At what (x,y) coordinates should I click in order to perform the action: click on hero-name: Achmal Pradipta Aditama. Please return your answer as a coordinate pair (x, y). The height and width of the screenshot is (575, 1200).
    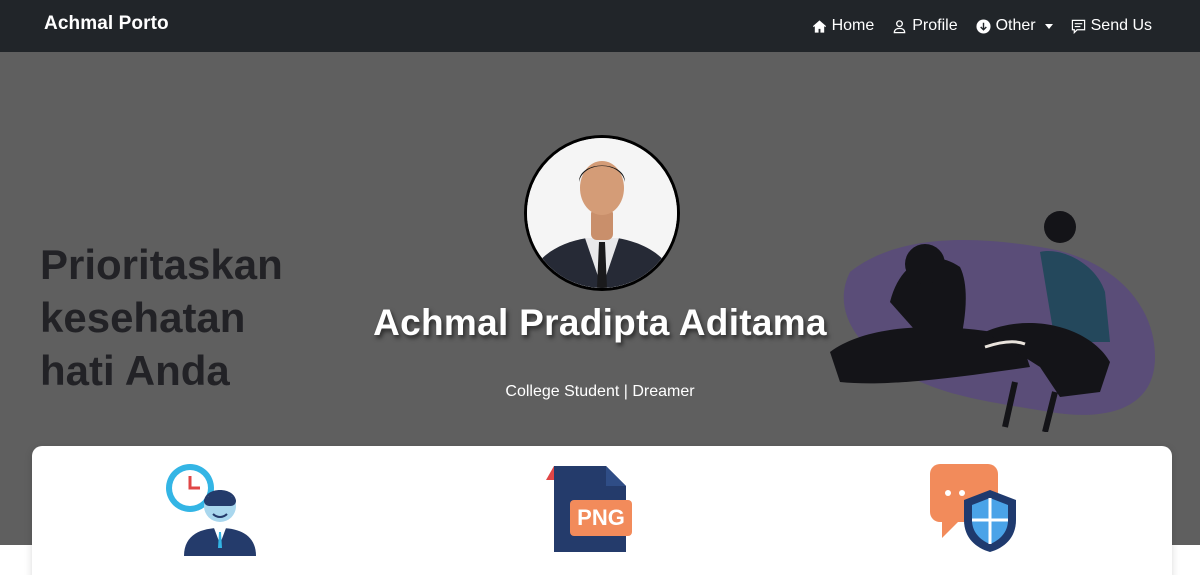
    Looking at the image, I should click on (600, 322).